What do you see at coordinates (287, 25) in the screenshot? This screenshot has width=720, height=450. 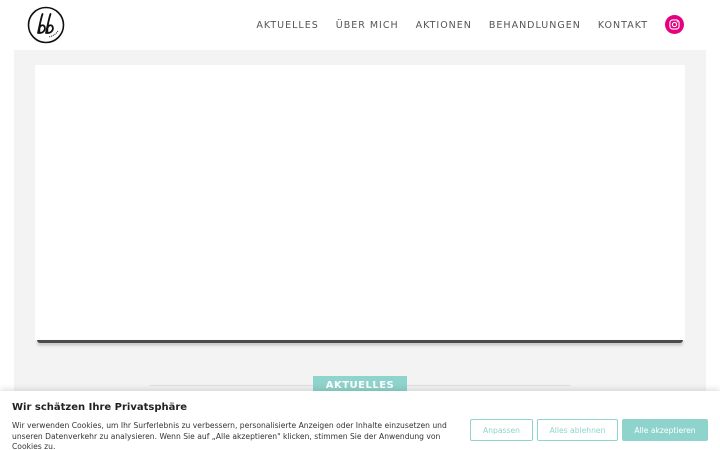 I see `nav-item-aktuelles: AKTUELLES` at bounding box center [287, 25].